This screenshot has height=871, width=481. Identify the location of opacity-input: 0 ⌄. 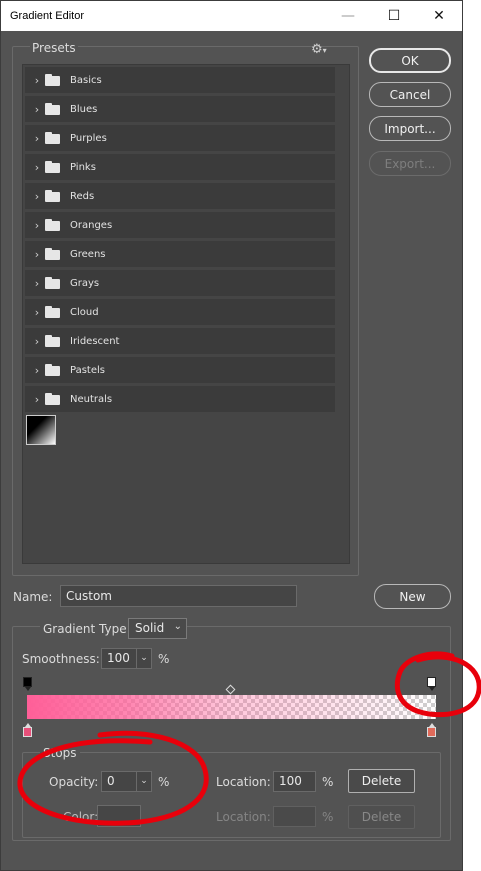
(126, 781).